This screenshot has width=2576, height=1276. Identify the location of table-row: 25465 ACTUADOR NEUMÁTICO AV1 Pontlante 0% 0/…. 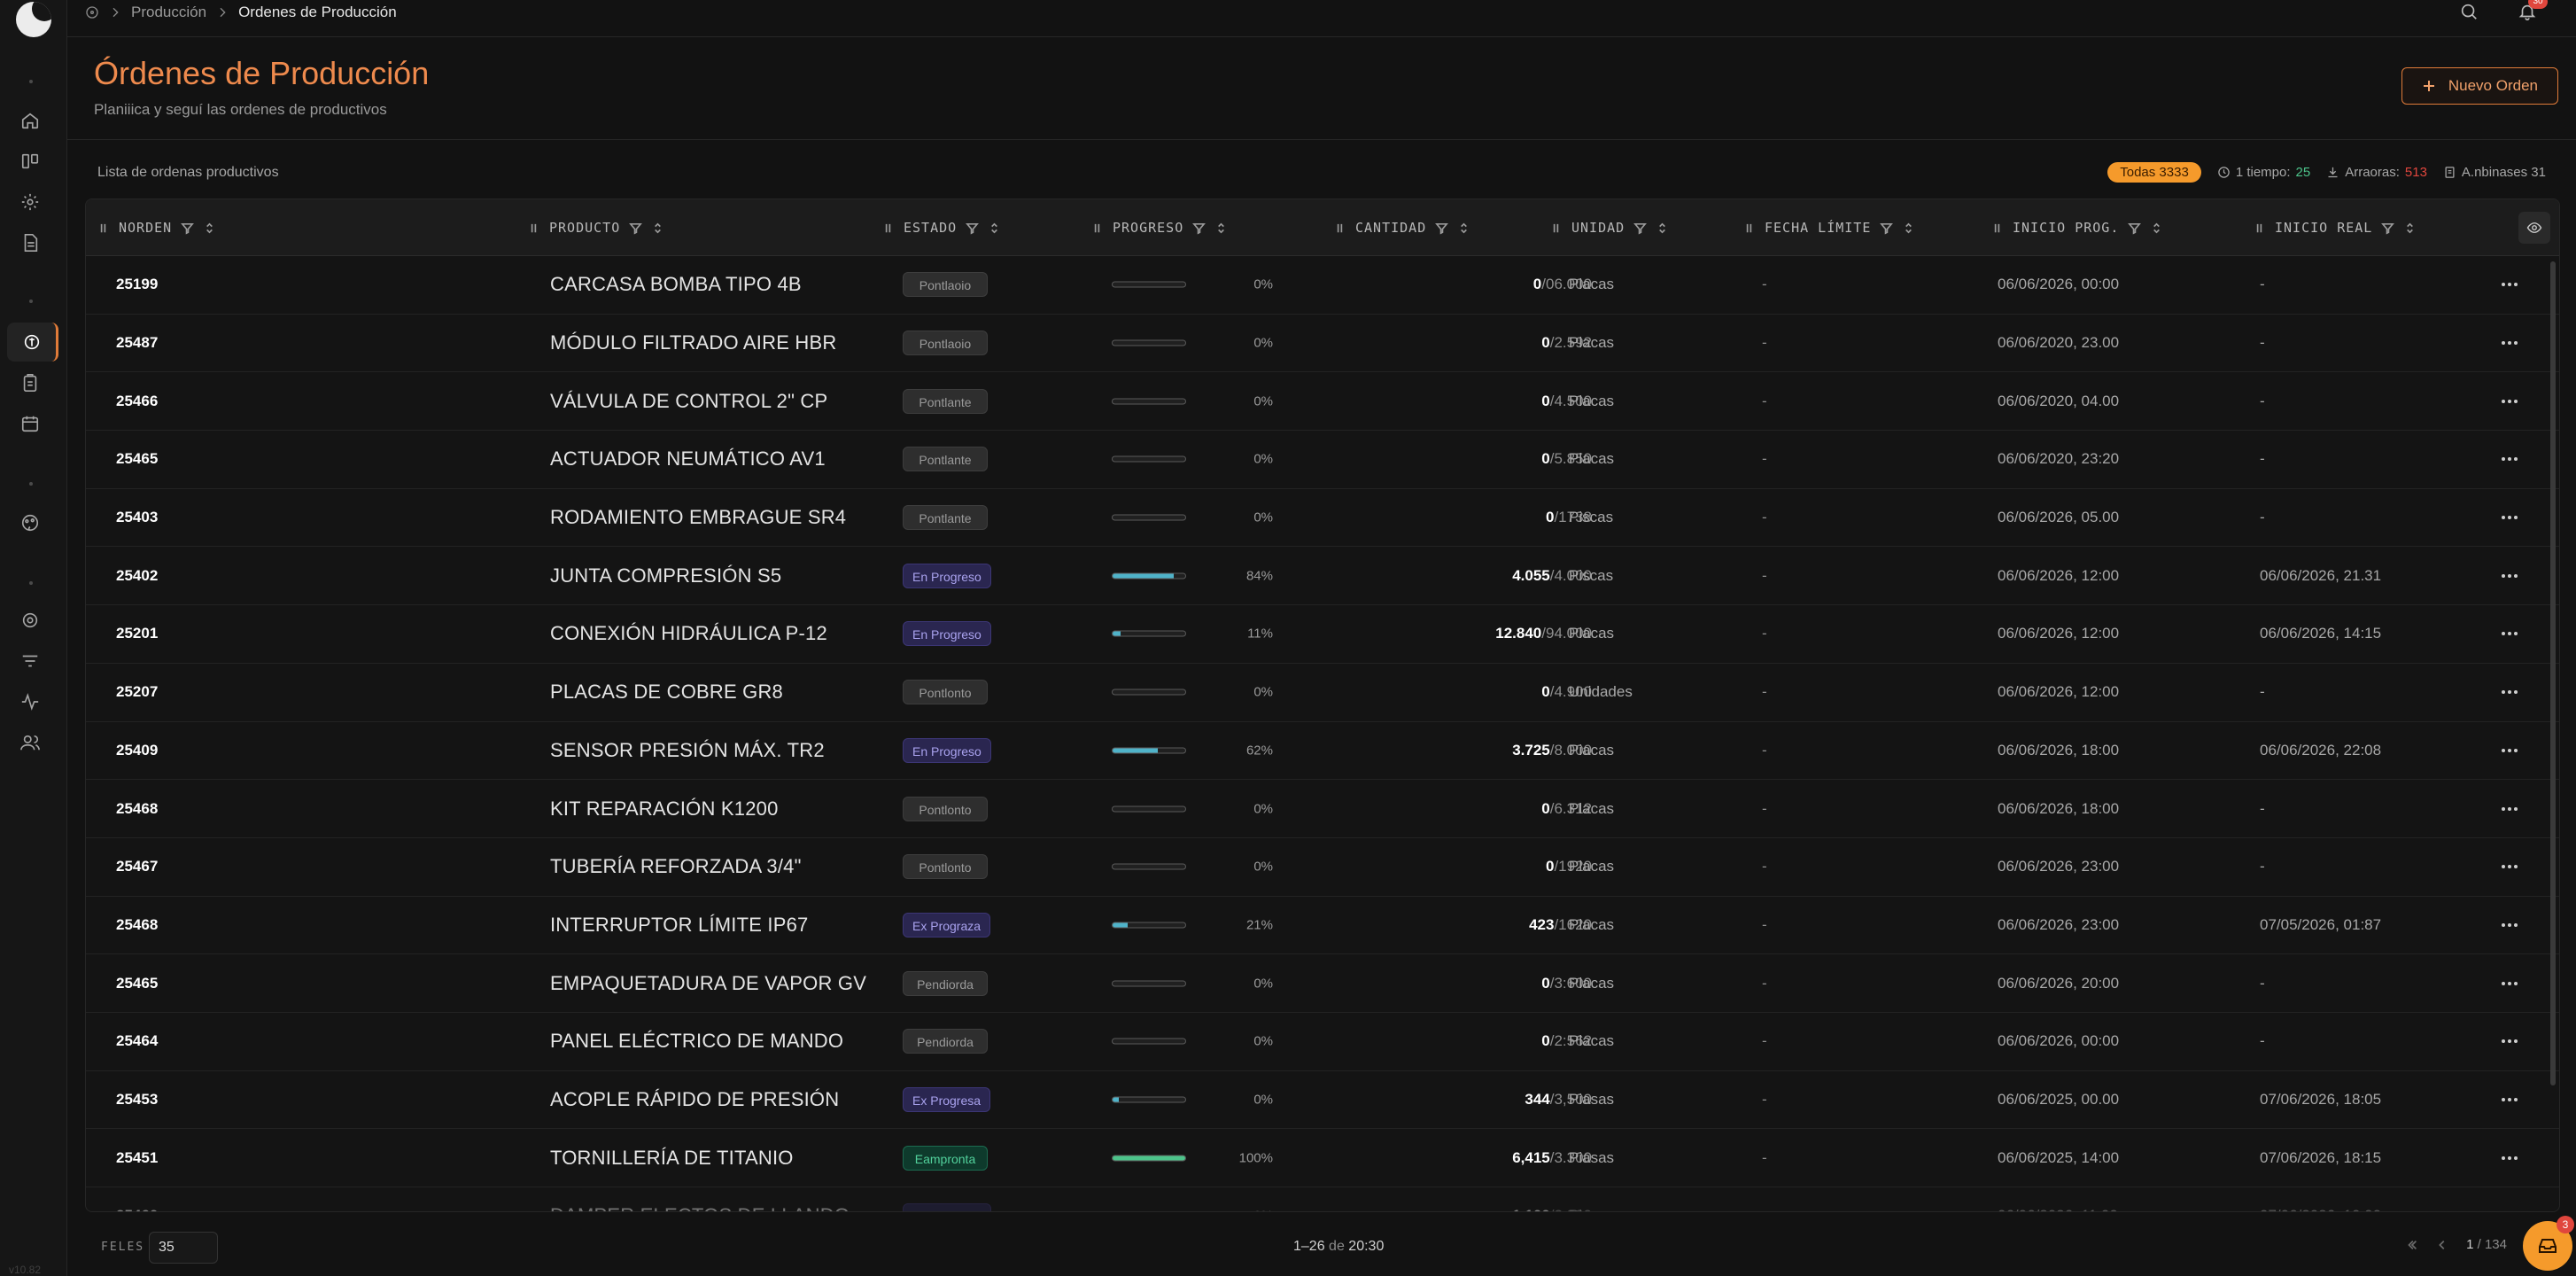
(1322, 460).